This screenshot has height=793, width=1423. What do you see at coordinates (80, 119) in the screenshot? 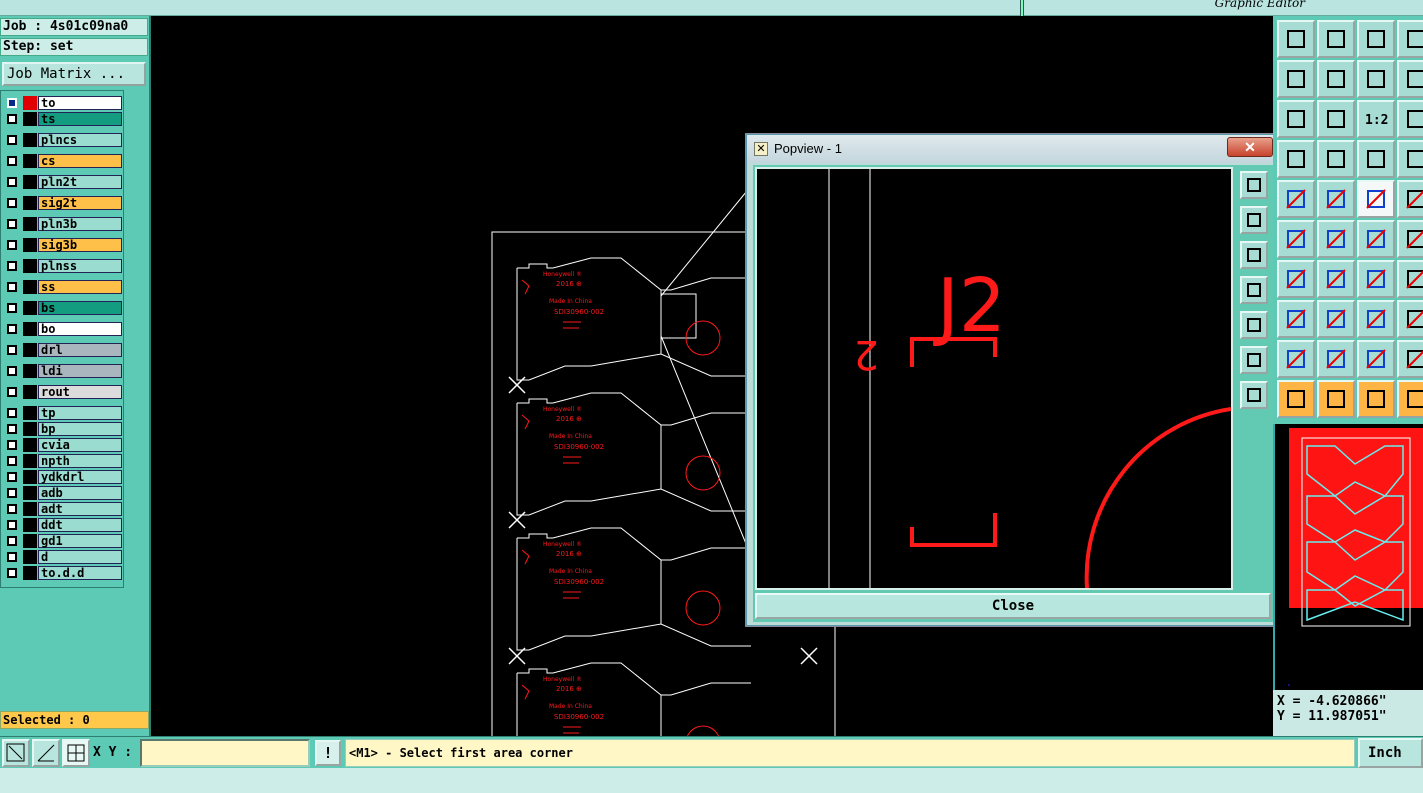
I see `layer-name: ts` at bounding box center [80, 119].